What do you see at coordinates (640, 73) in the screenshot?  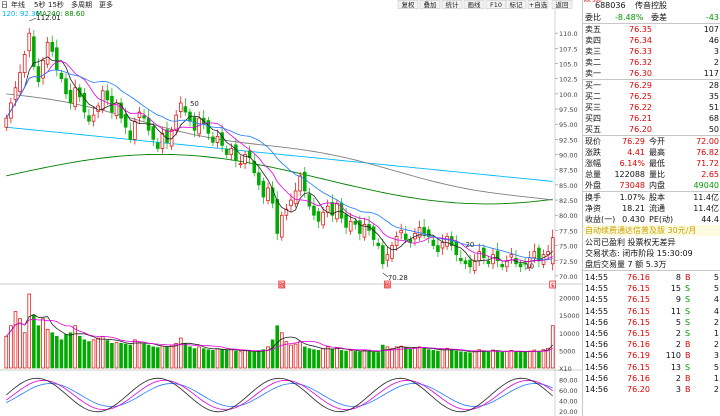 I see `ask-price: 76.30` at bounding box center [640, 73].